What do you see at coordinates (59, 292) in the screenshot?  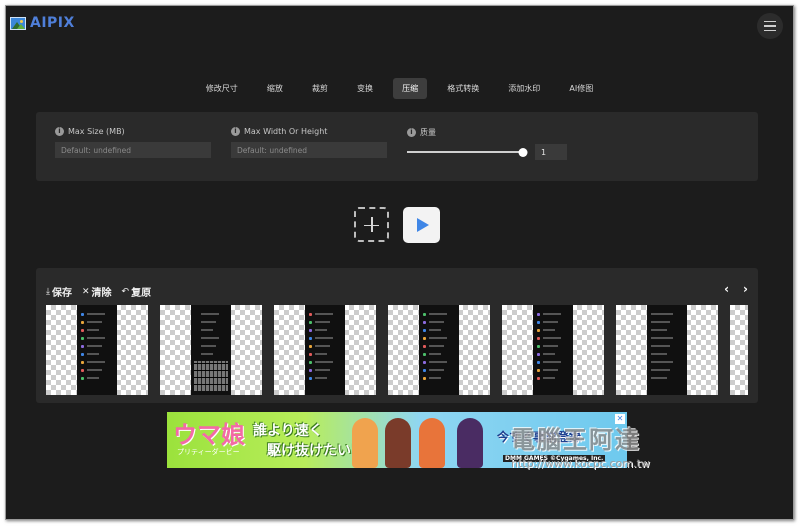 I see `save-button: ⤓ 保存` at bounding box center [59, 292].